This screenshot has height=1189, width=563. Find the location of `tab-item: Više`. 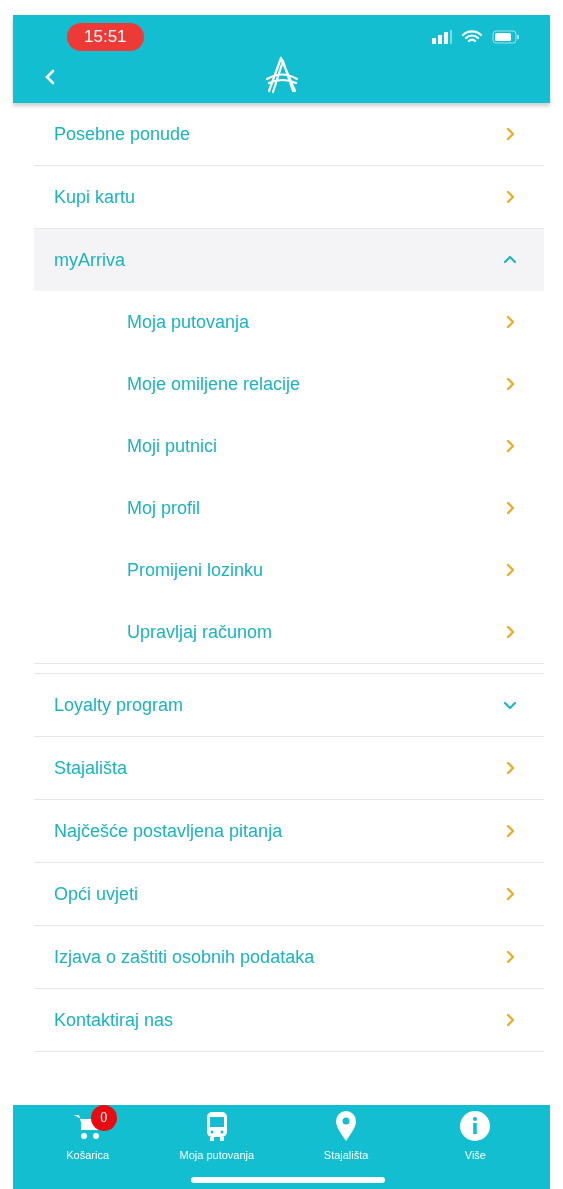

tab-item: Više is located at coordinates (475, 1147).